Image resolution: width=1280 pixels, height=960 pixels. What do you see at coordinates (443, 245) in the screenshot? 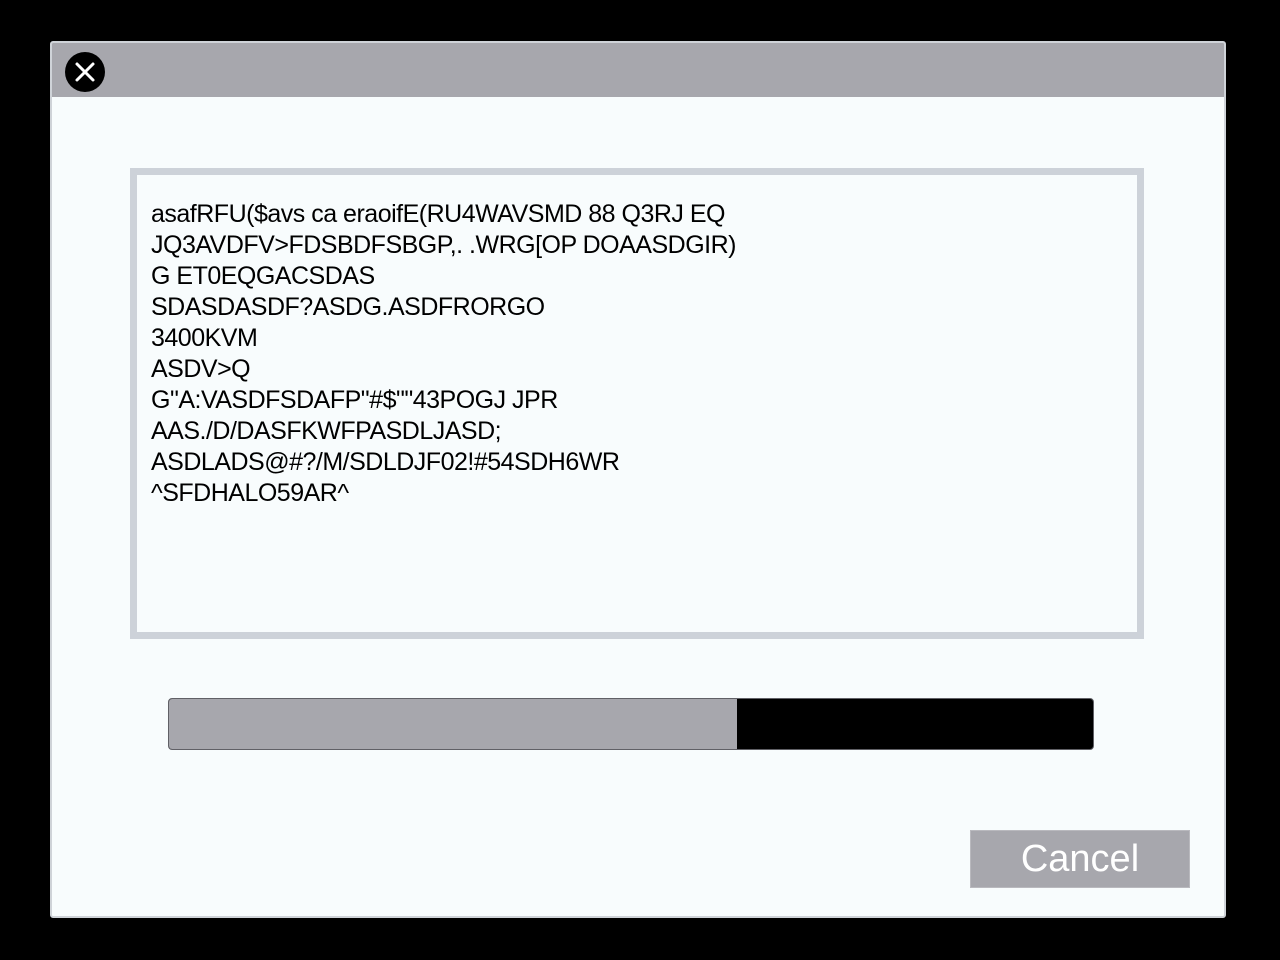
I see `log-line: JQ3AVDFV>FDSBDFSBGP,. .WRG[OP DOAASDGIR)` at bounding box center [443, 245].